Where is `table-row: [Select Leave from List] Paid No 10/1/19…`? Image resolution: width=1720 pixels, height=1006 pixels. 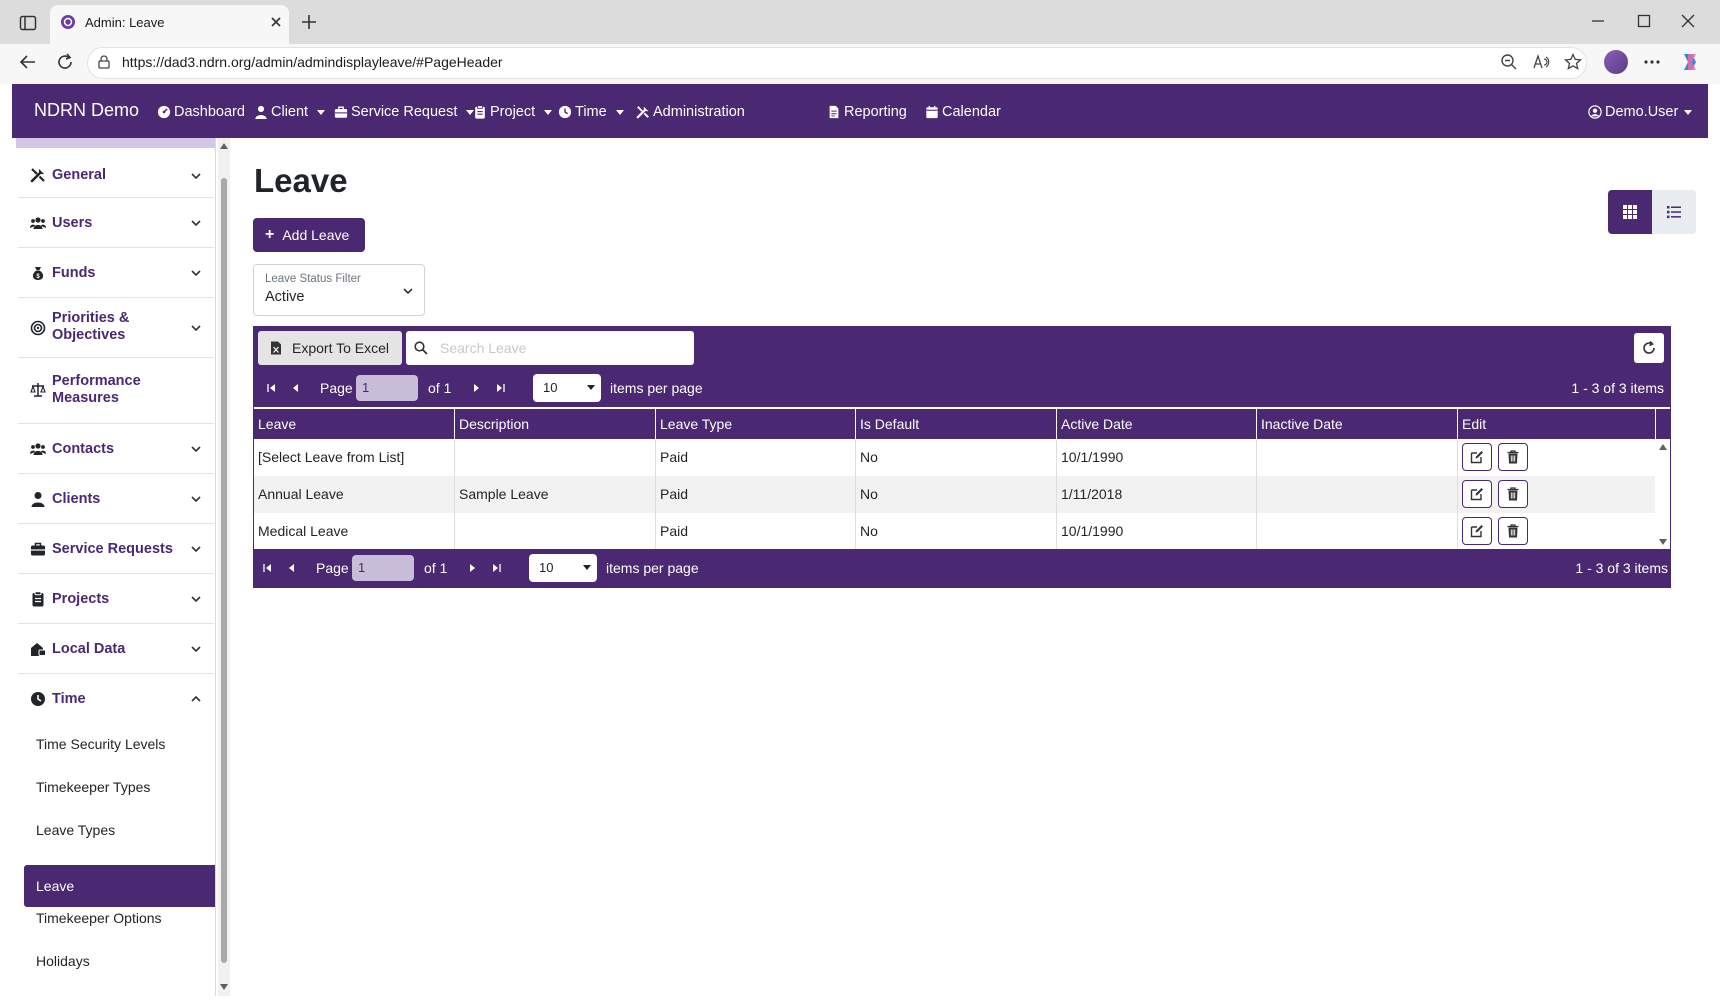
table-row: [Select Leave from List] Paid No 10/1/19… is located at coordinates (954, 457).